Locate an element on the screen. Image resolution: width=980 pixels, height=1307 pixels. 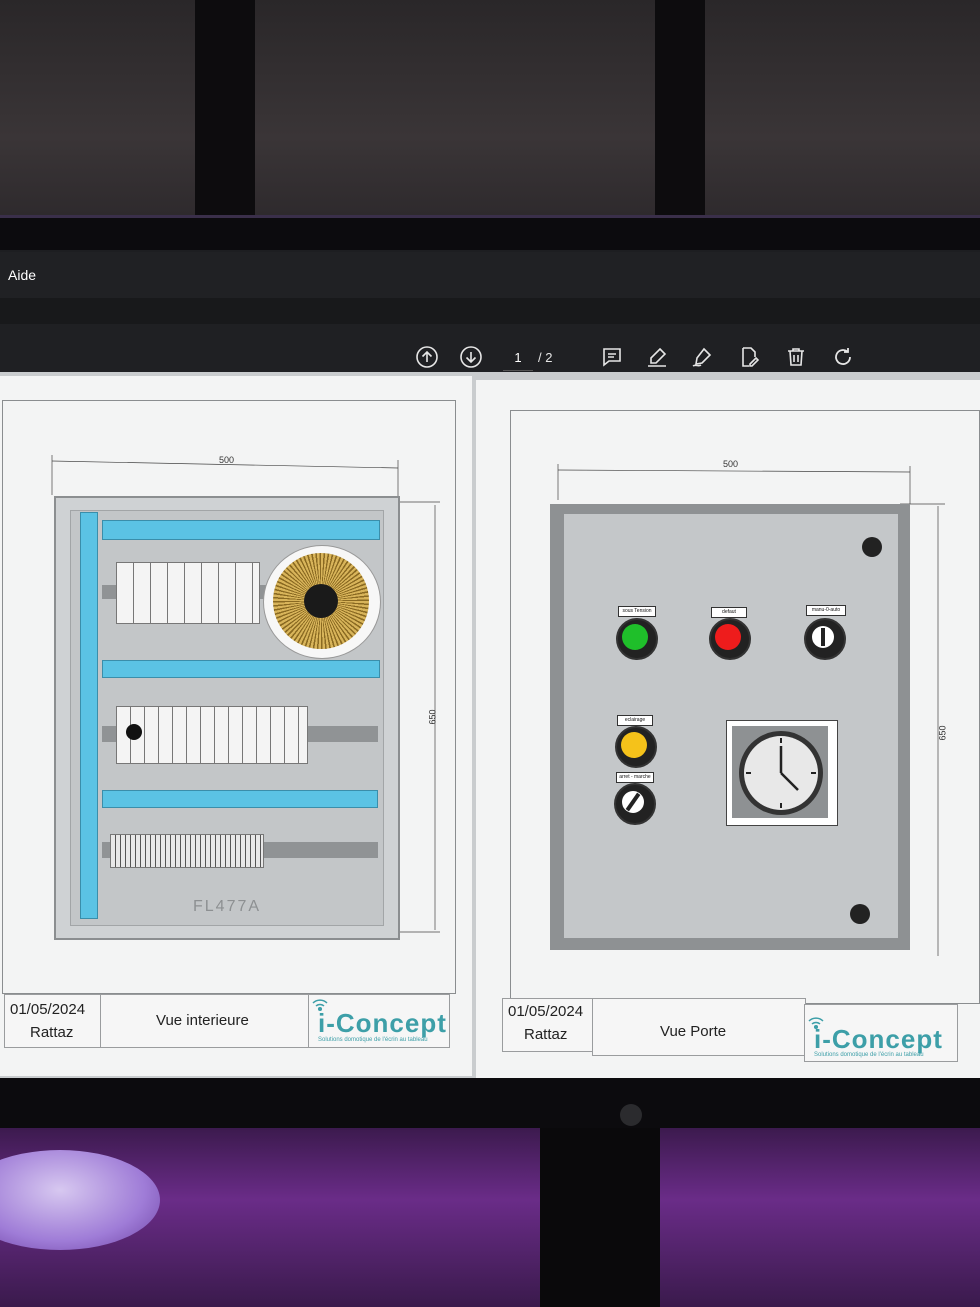
clock-icon is located at coordinates (781, 773).